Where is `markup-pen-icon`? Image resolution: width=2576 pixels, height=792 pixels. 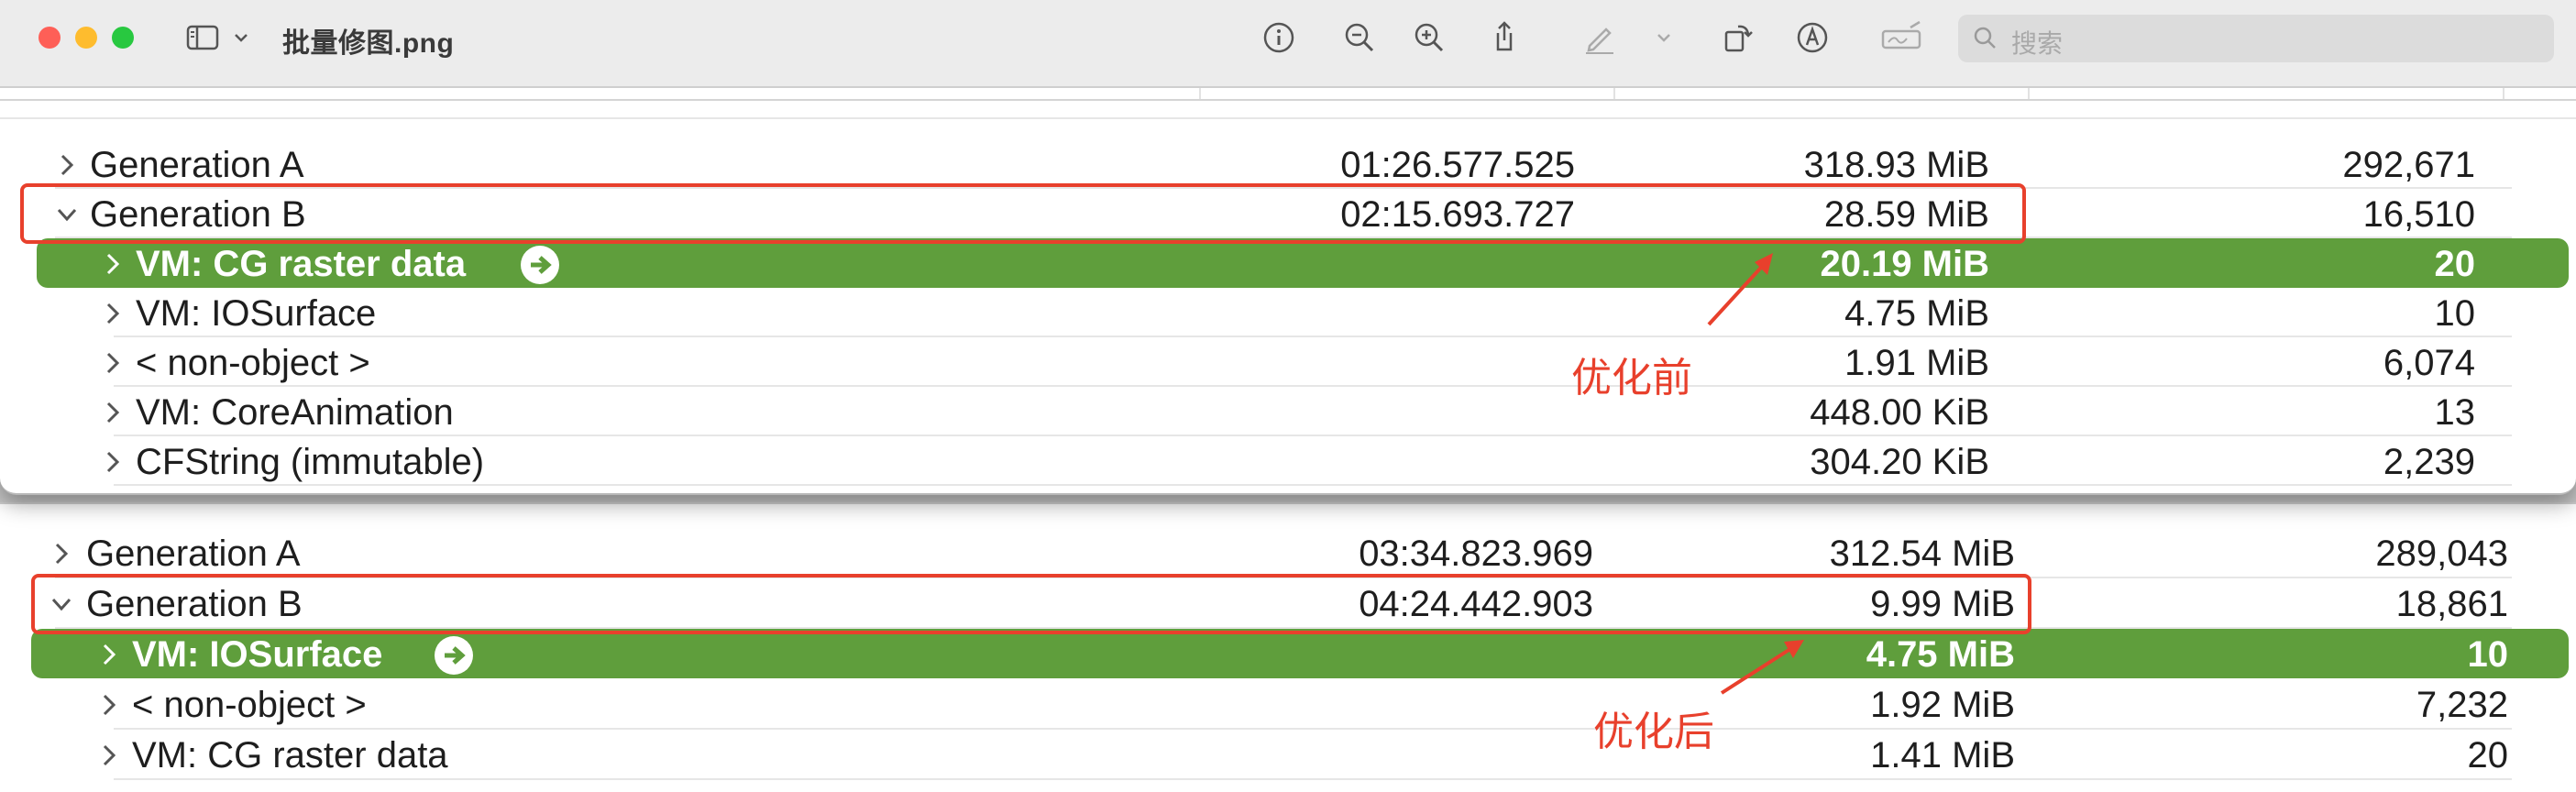
markup-pen-icon is located at coordinates (1599, 37).